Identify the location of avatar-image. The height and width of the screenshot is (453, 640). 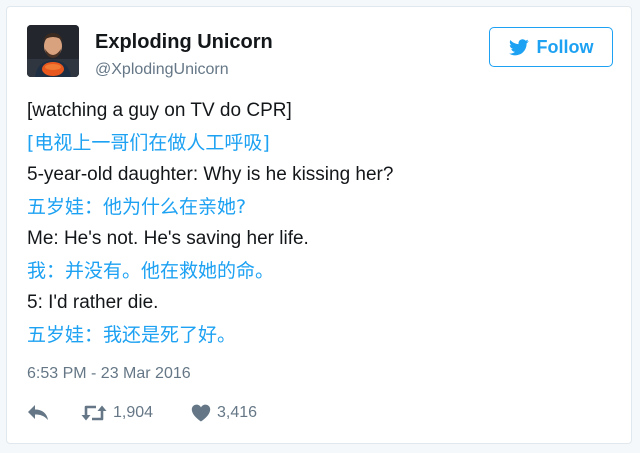
(53, 51).